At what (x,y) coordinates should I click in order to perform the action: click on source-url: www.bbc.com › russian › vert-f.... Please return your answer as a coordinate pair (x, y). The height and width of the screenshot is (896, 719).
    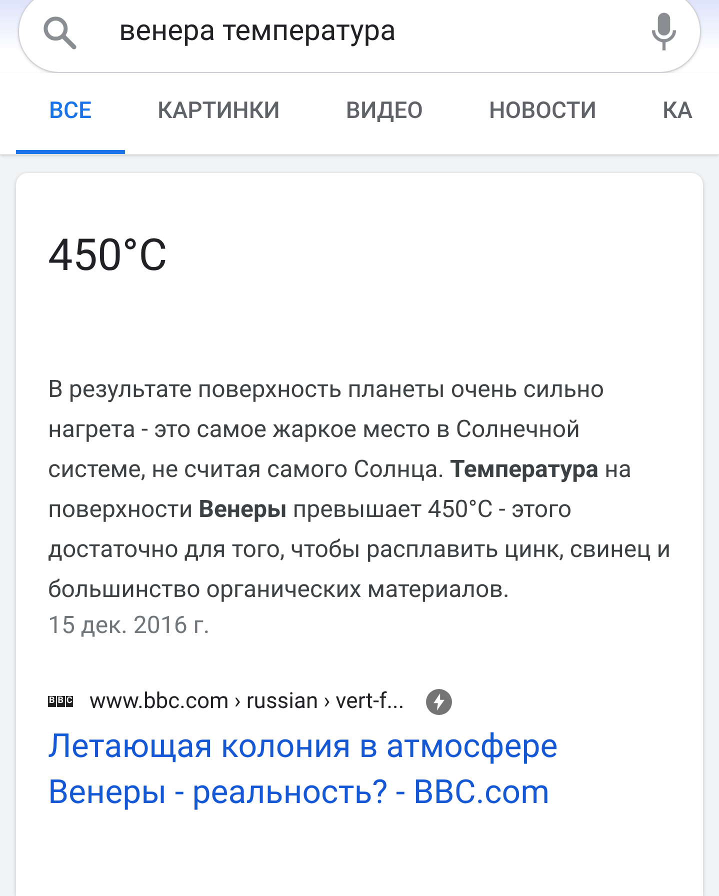
    Looking at the image, I should click on (246, 702).